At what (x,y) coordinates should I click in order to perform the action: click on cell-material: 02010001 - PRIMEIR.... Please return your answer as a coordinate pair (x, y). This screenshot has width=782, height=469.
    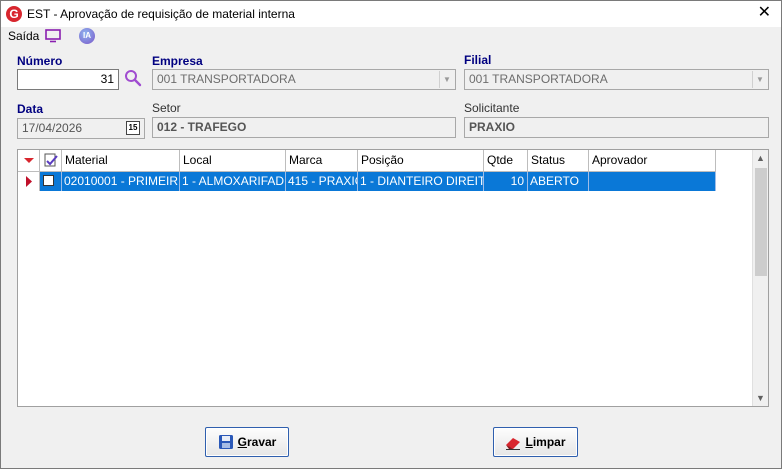
    Looking at the image, I should click on (121, 181).